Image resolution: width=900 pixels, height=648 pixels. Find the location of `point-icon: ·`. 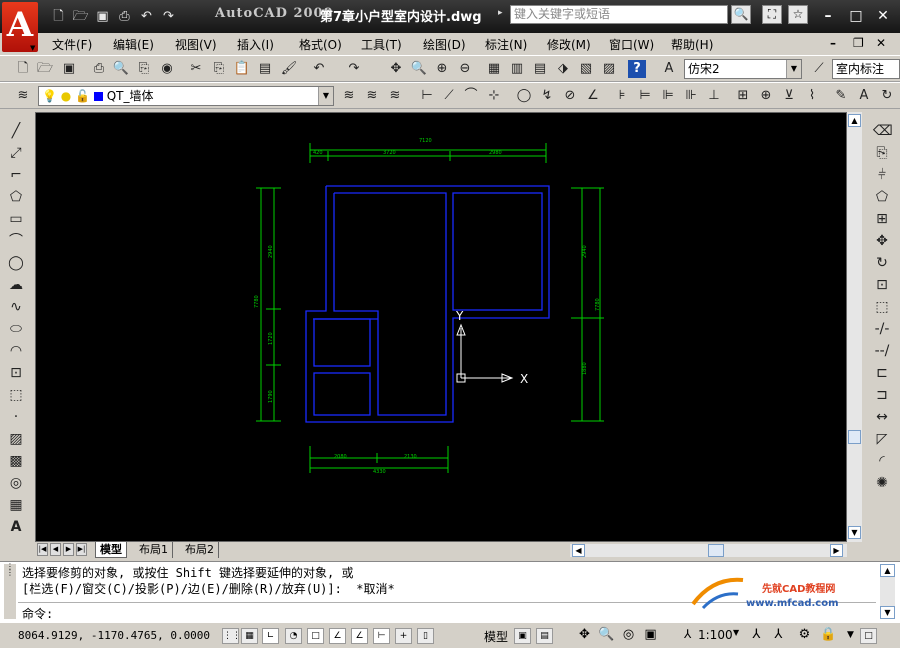

point-icon: · is located at coordinates (16, 417).